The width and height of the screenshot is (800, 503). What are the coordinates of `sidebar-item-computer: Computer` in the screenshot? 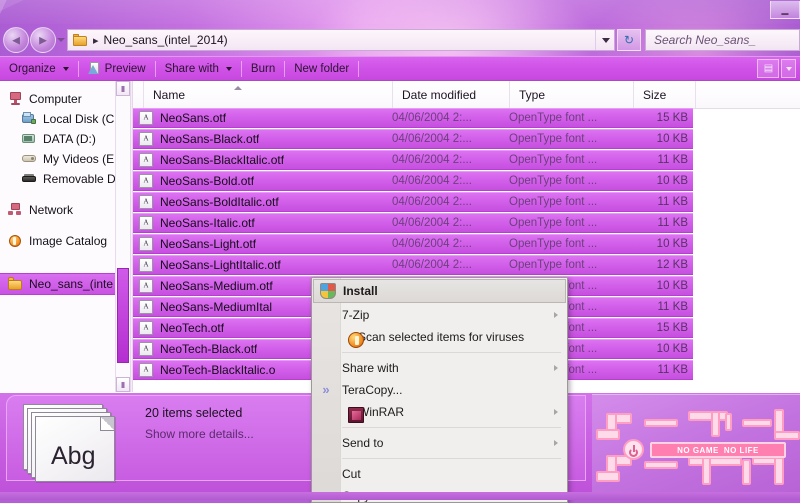 It's located at (65, 99).